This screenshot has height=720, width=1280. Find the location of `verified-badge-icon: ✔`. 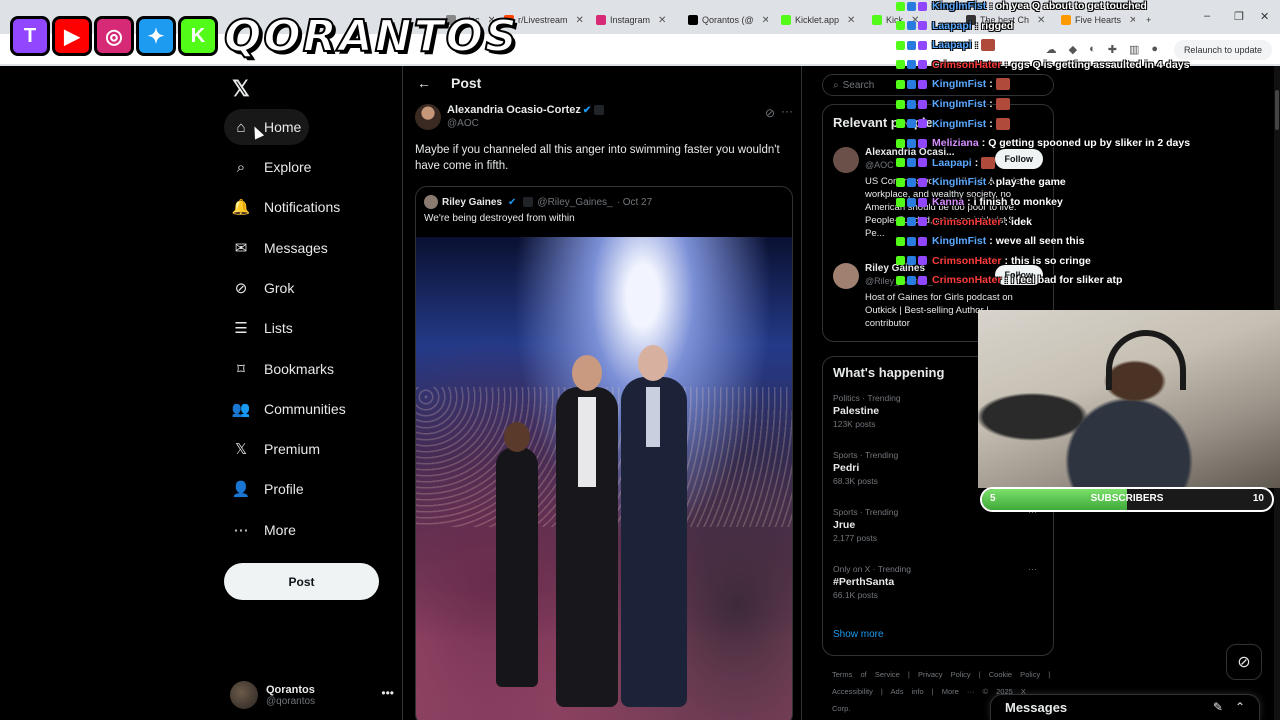

verified-badge-icon: ✔ is located at coordinates (512, 202).